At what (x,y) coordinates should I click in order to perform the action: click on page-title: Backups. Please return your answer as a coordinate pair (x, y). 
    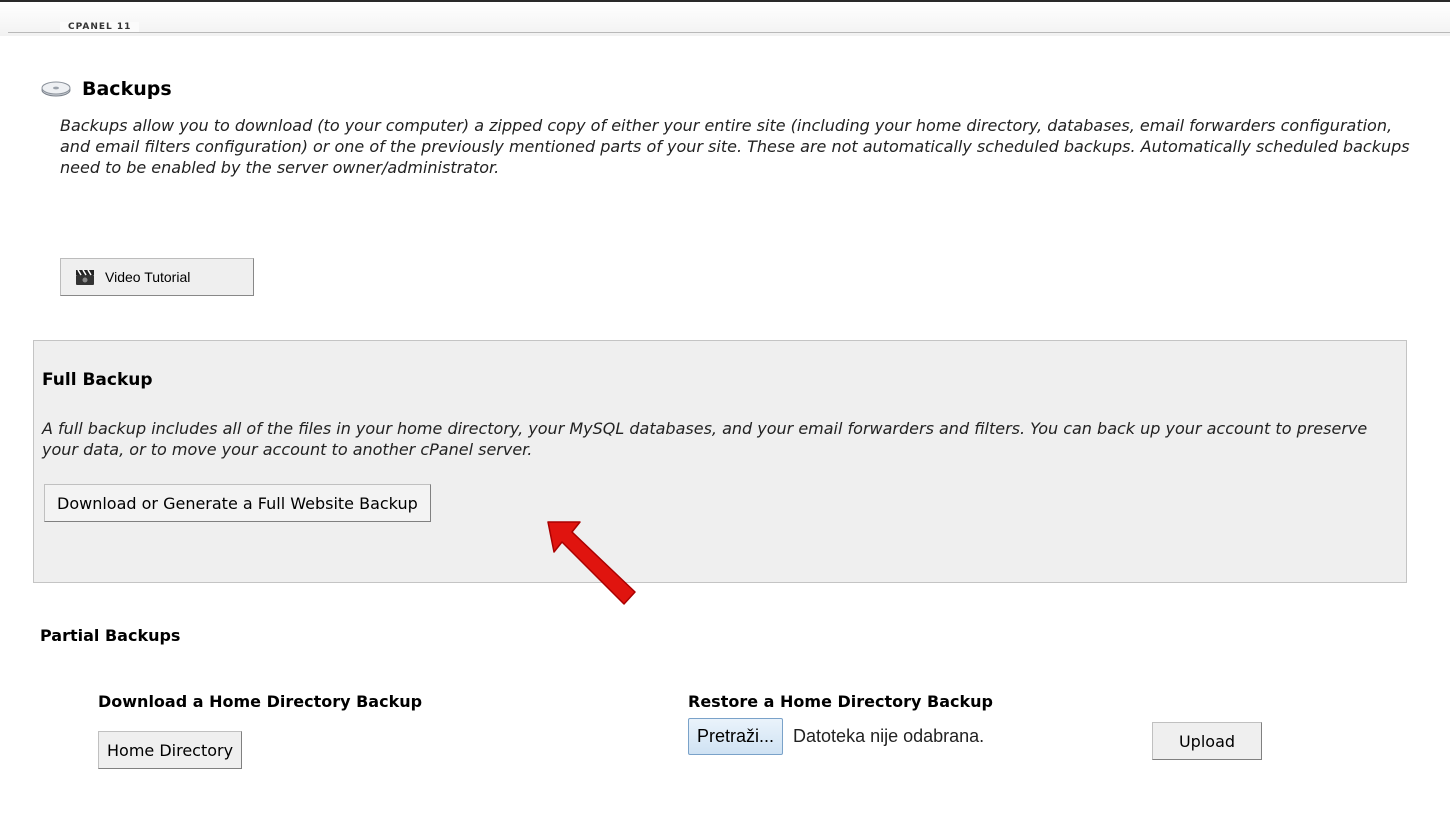
    Looking at the image, I should click on (127, 89).